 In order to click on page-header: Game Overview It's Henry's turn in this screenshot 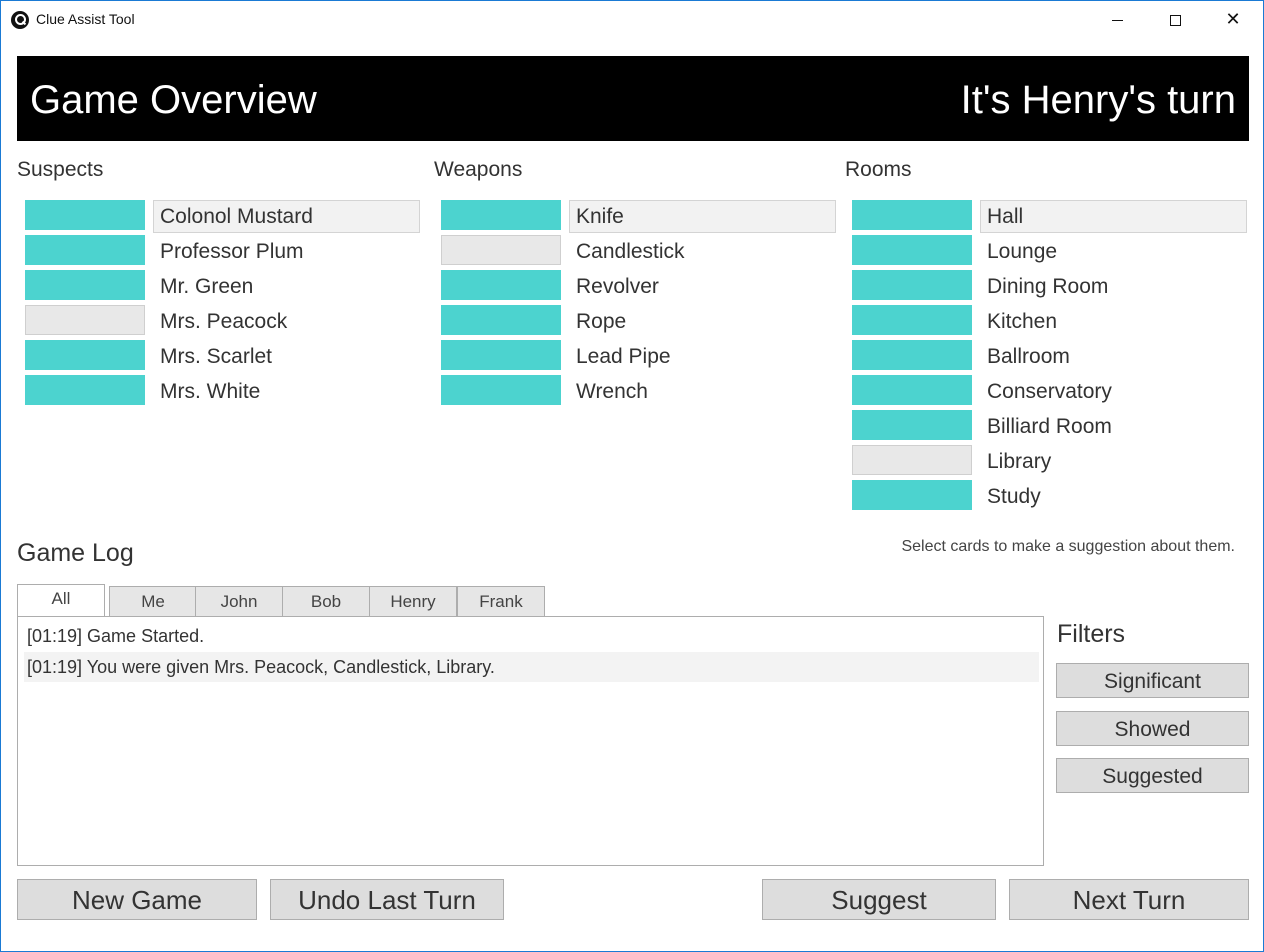, I will do `click(633, 98)`.